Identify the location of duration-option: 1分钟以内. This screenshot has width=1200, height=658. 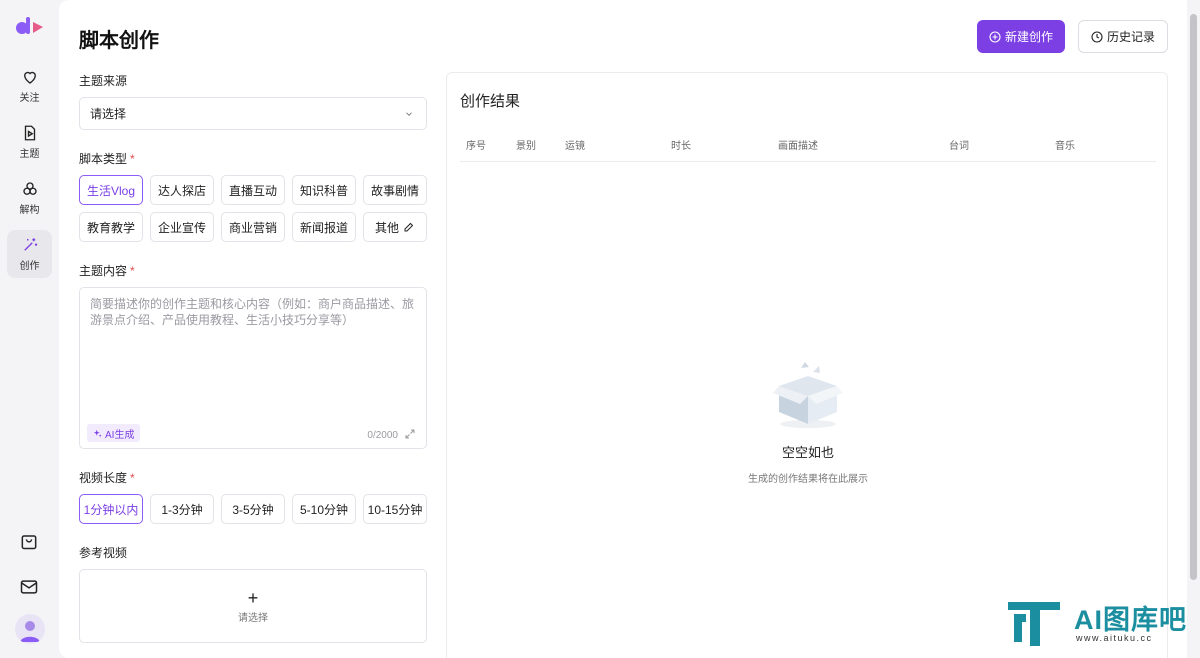
(111, 509).